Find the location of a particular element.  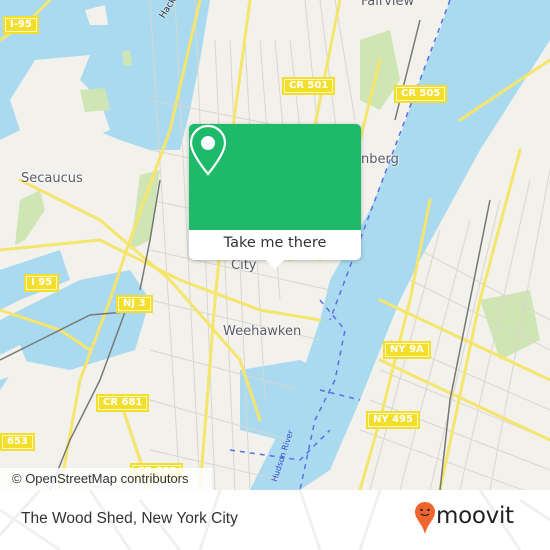

destination-popup: Take me there is located at coordinates (275, 196).